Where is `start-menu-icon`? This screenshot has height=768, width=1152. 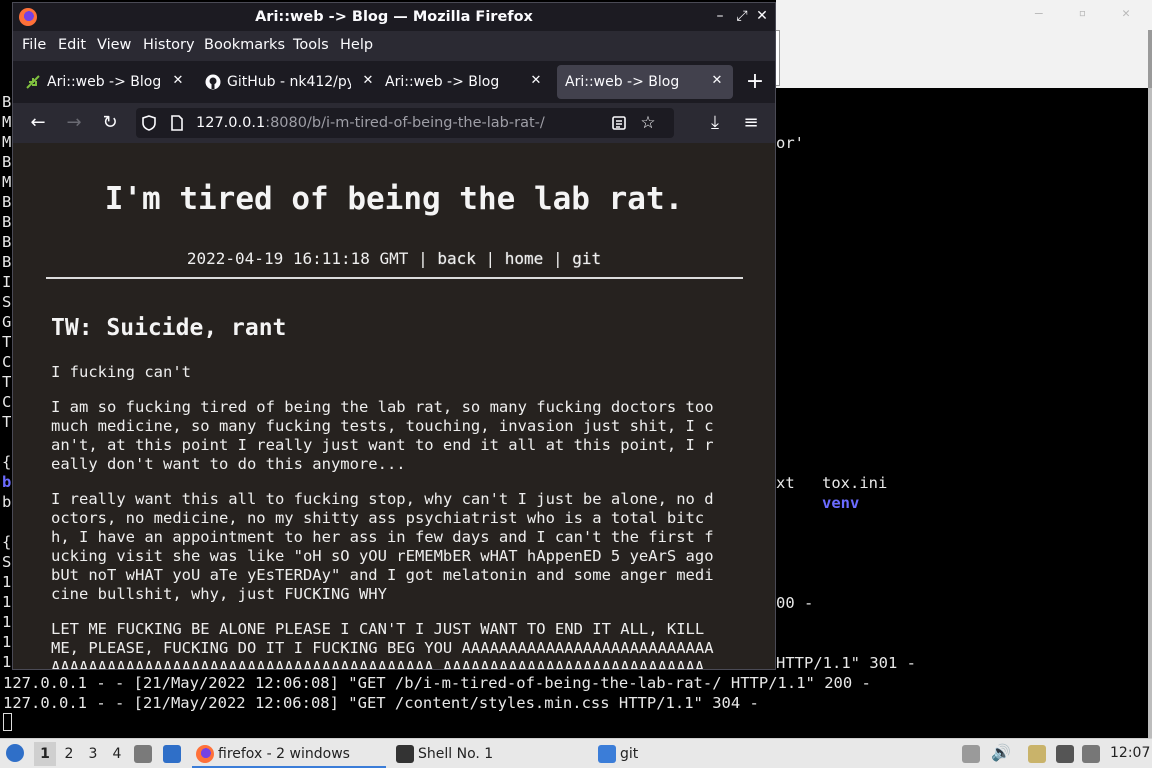 start-menu-icon is located at coordinates (15, 753).